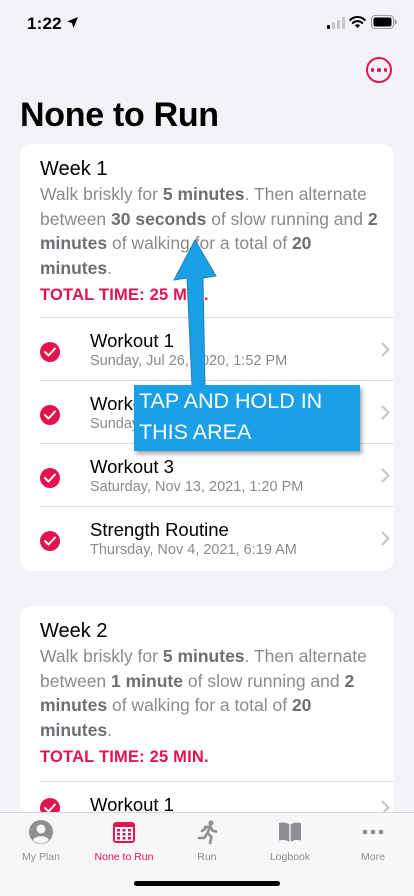  I want to click on tab-logbook: Logbook, so click(290, 844).